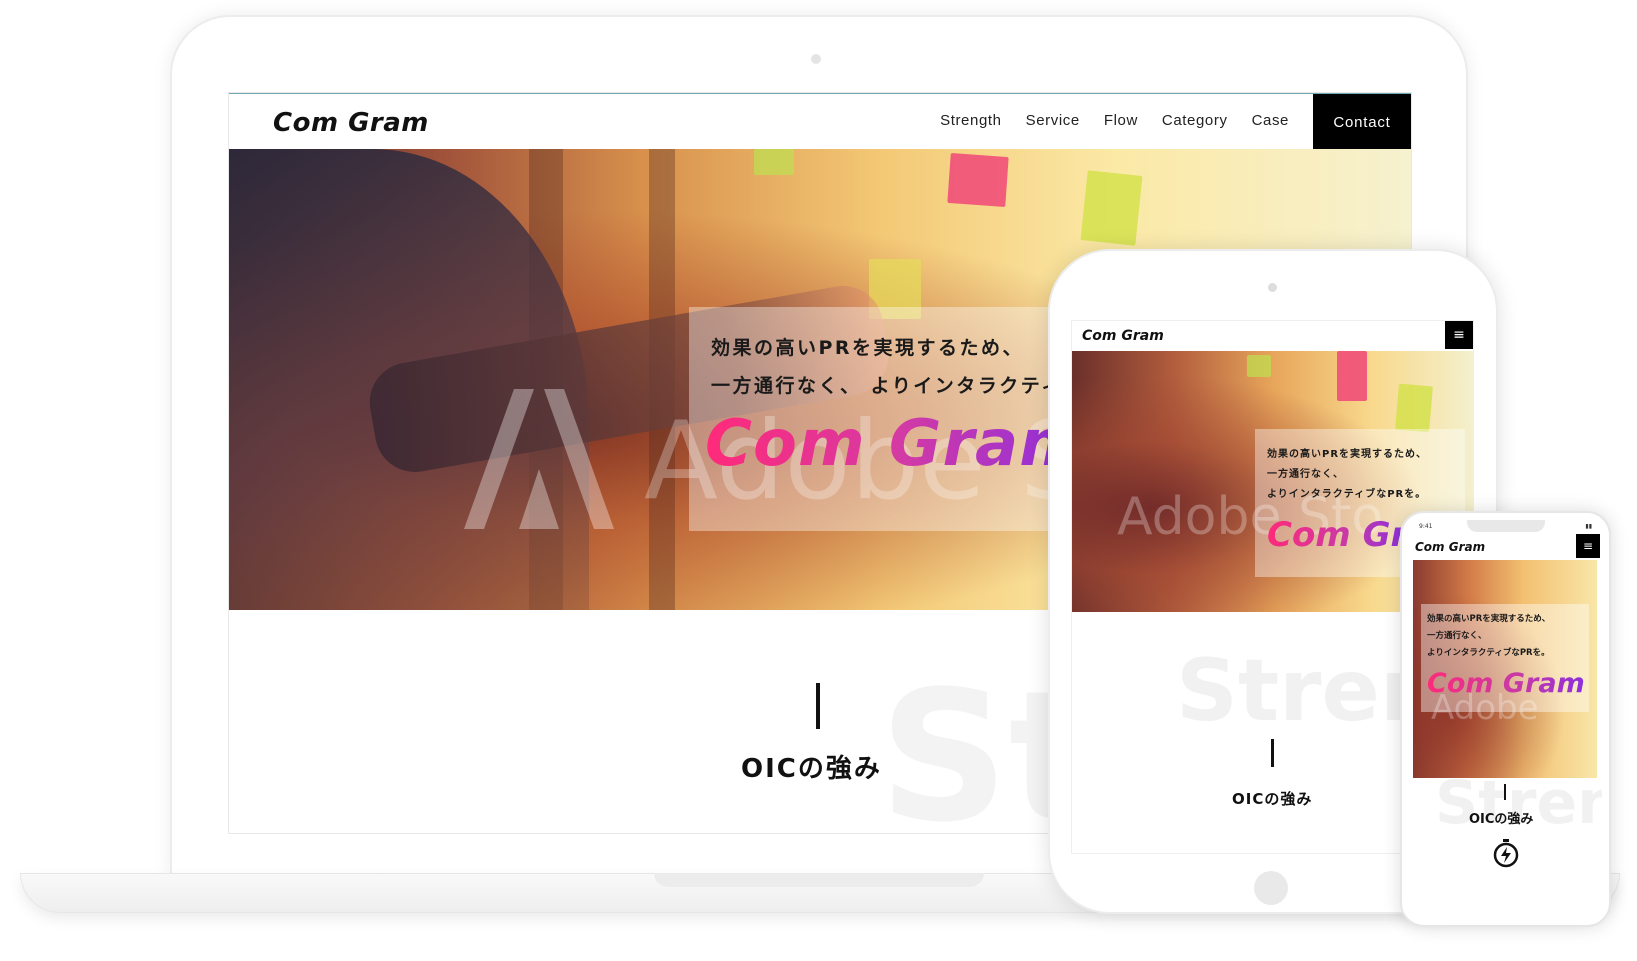 This screenshot has height=961, width=1637. Describe the element at coordinates (1457, 636) in the screenshot. I see `phone-tagline-2: 一方通行なく、` at that location.